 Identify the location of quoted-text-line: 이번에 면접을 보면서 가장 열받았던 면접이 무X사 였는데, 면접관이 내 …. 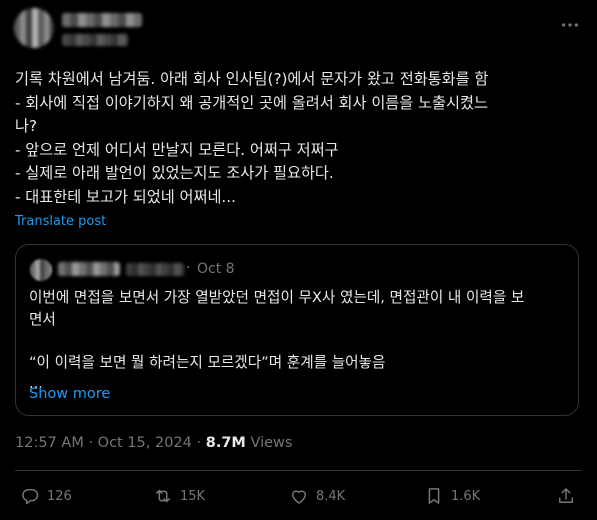
(277, 297).